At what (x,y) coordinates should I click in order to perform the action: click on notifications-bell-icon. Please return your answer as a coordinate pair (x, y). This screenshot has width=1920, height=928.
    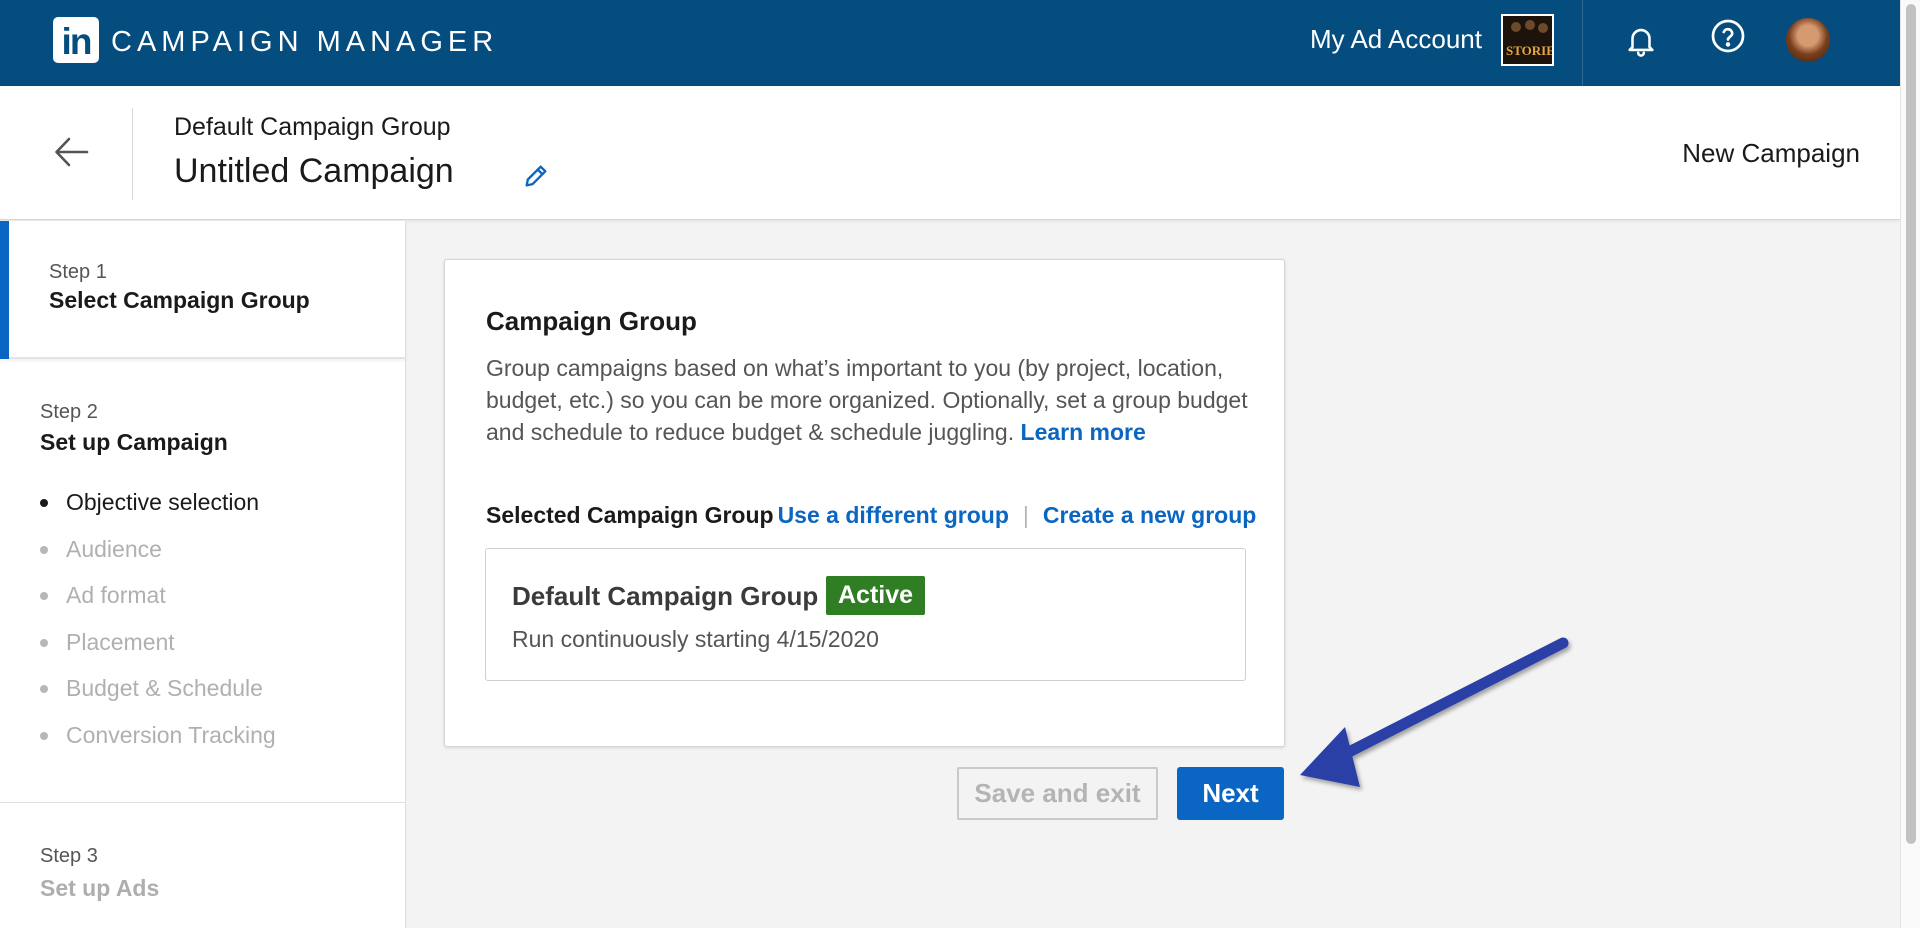
    Looking at the image, I should click on (1641, 40).